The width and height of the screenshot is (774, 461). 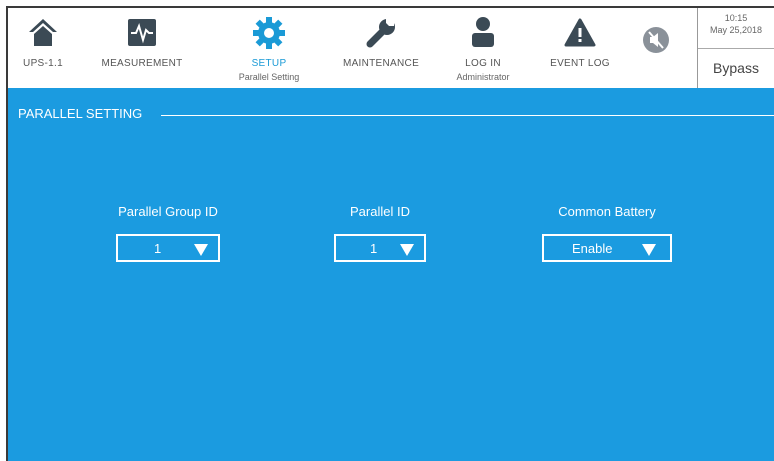 I want to click on clock-time: 10:15, so click(x=736, y=18).